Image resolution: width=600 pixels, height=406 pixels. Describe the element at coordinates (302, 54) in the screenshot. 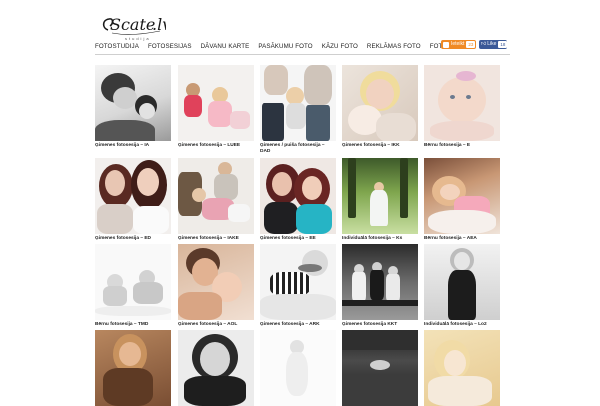

I see `nav-divider` at that location.